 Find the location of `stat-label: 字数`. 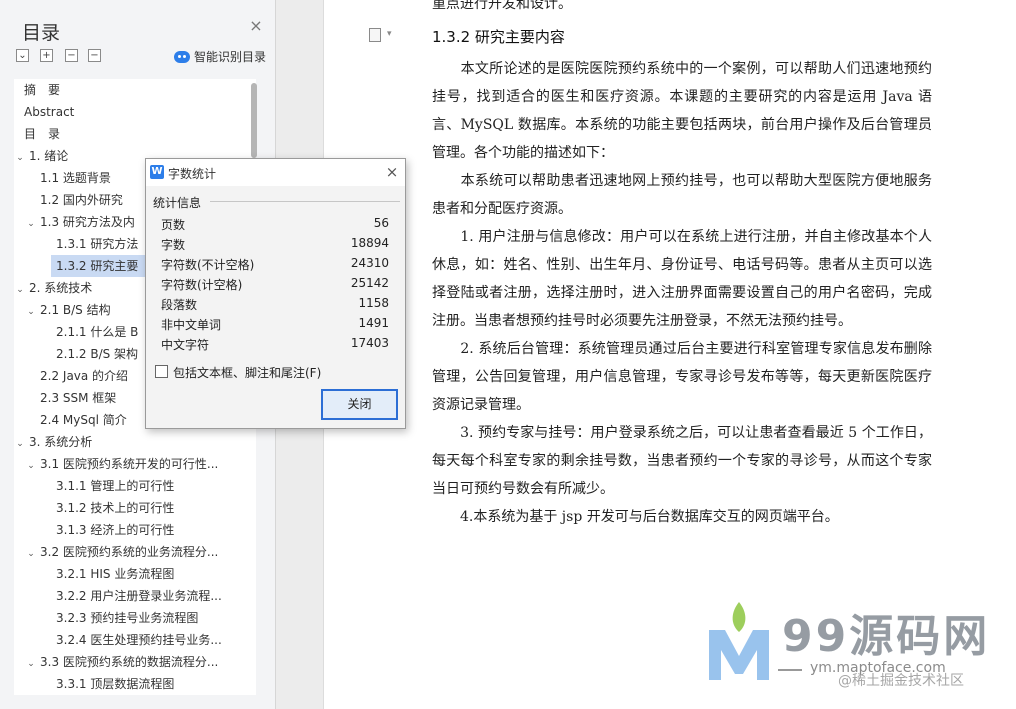

stat-label: 字数 is located at coordinates (173, 245).